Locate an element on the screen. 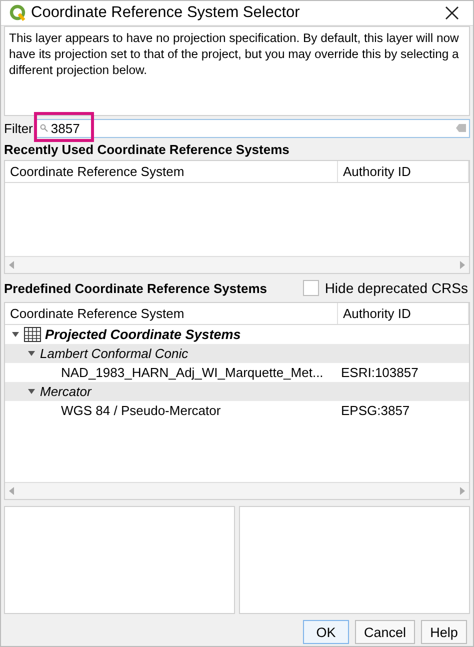 The width and height of the screenshot is (474, 647). section-heading: Predefined Coordinate Reference Systems is located at coordinates (135, 288).